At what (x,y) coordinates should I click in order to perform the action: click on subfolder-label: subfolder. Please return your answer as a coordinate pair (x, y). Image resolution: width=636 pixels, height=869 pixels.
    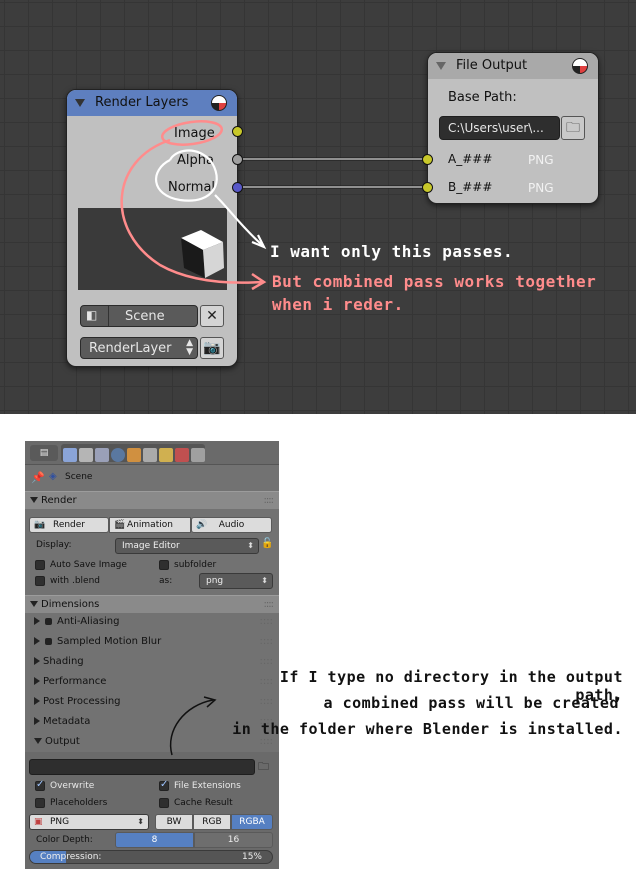
    Looking at the image, I should click on (195, 565).